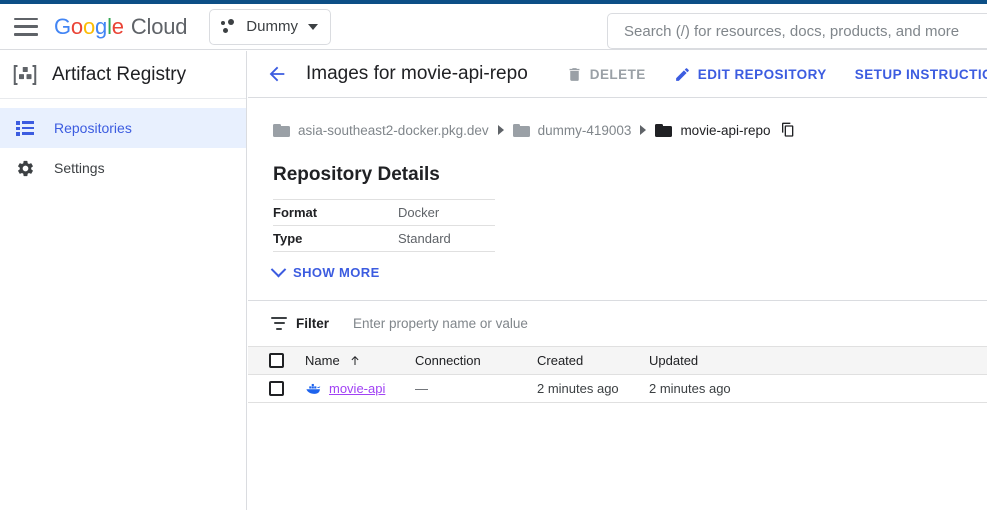 The height and width of the screenshot is (510, 987). I want to click on docker-icon, so click(313, 388).